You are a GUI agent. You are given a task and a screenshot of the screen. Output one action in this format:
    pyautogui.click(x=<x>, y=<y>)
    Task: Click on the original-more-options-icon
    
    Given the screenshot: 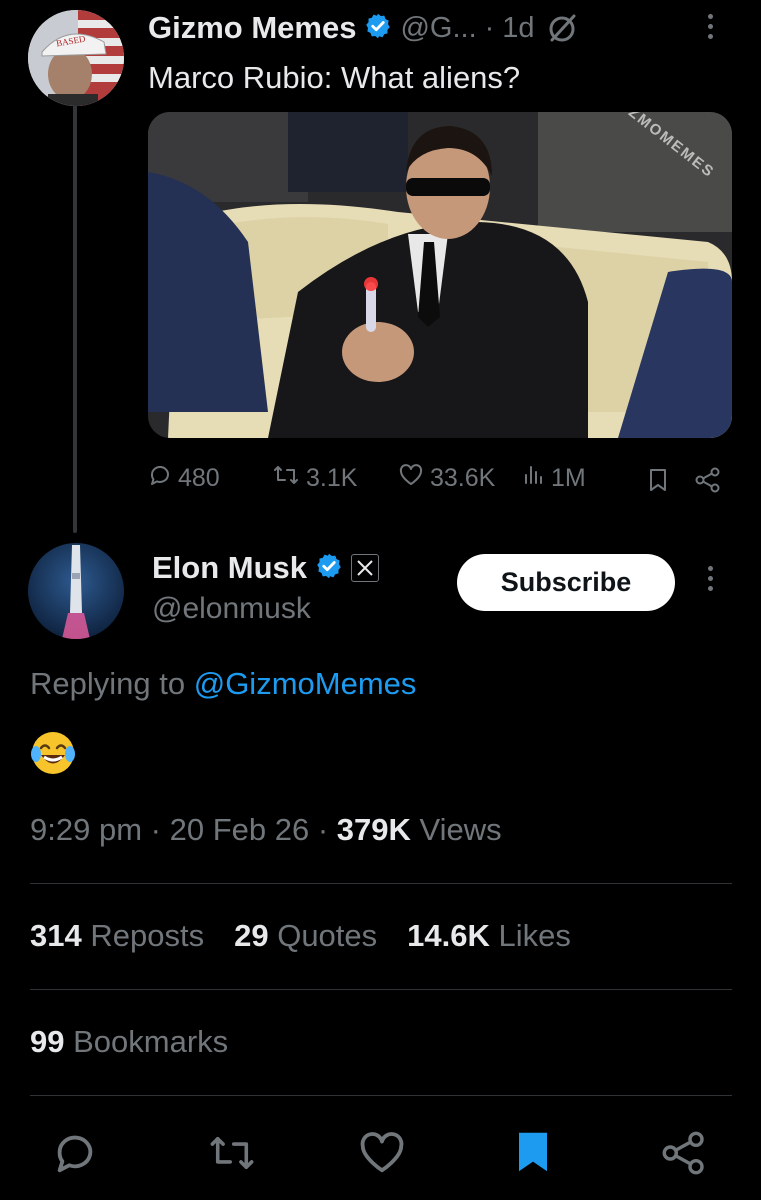 What is the action you would take?
    pyautogui.click(x=710, y=26)
    